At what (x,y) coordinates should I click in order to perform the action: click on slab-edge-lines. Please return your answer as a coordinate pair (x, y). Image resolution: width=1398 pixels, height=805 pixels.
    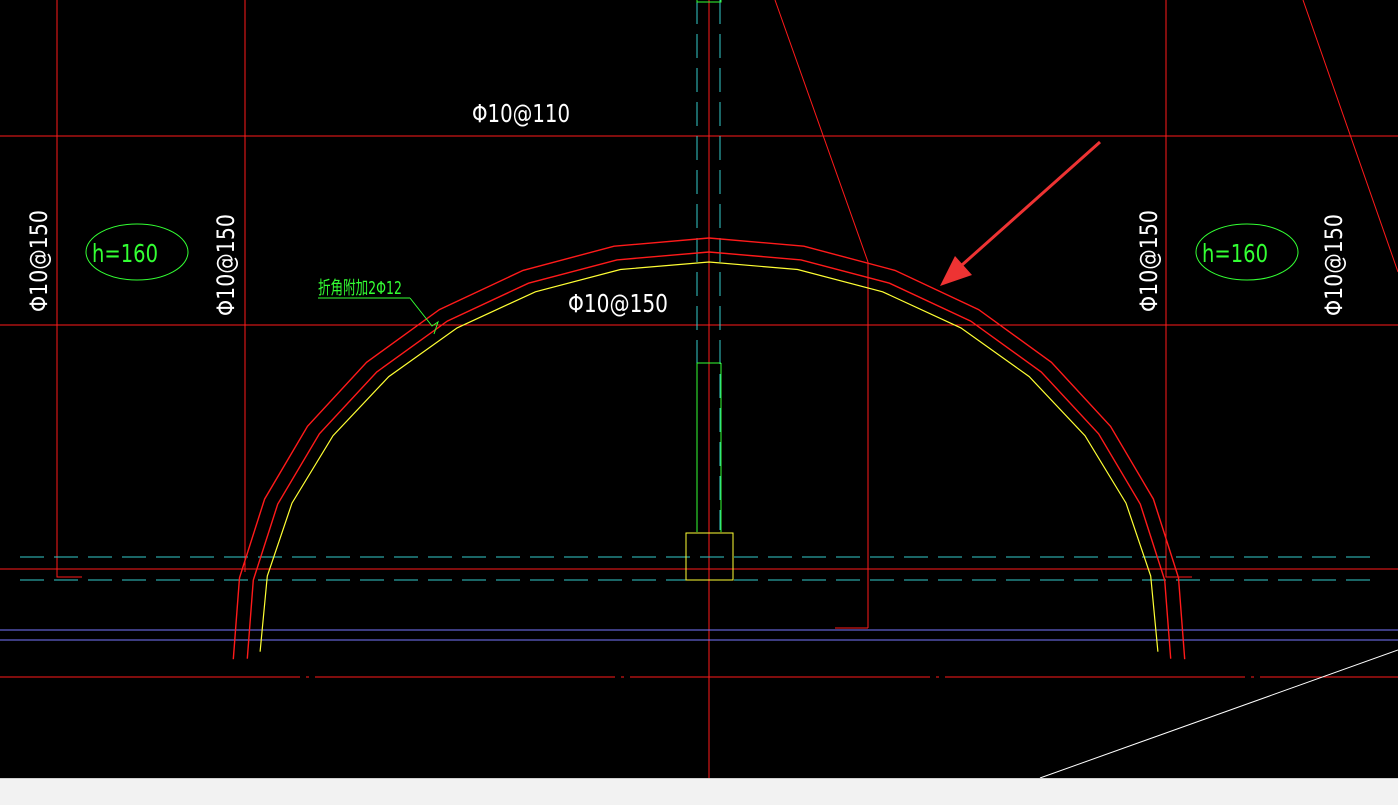
    Looking at the image, I should click on (699, 635).